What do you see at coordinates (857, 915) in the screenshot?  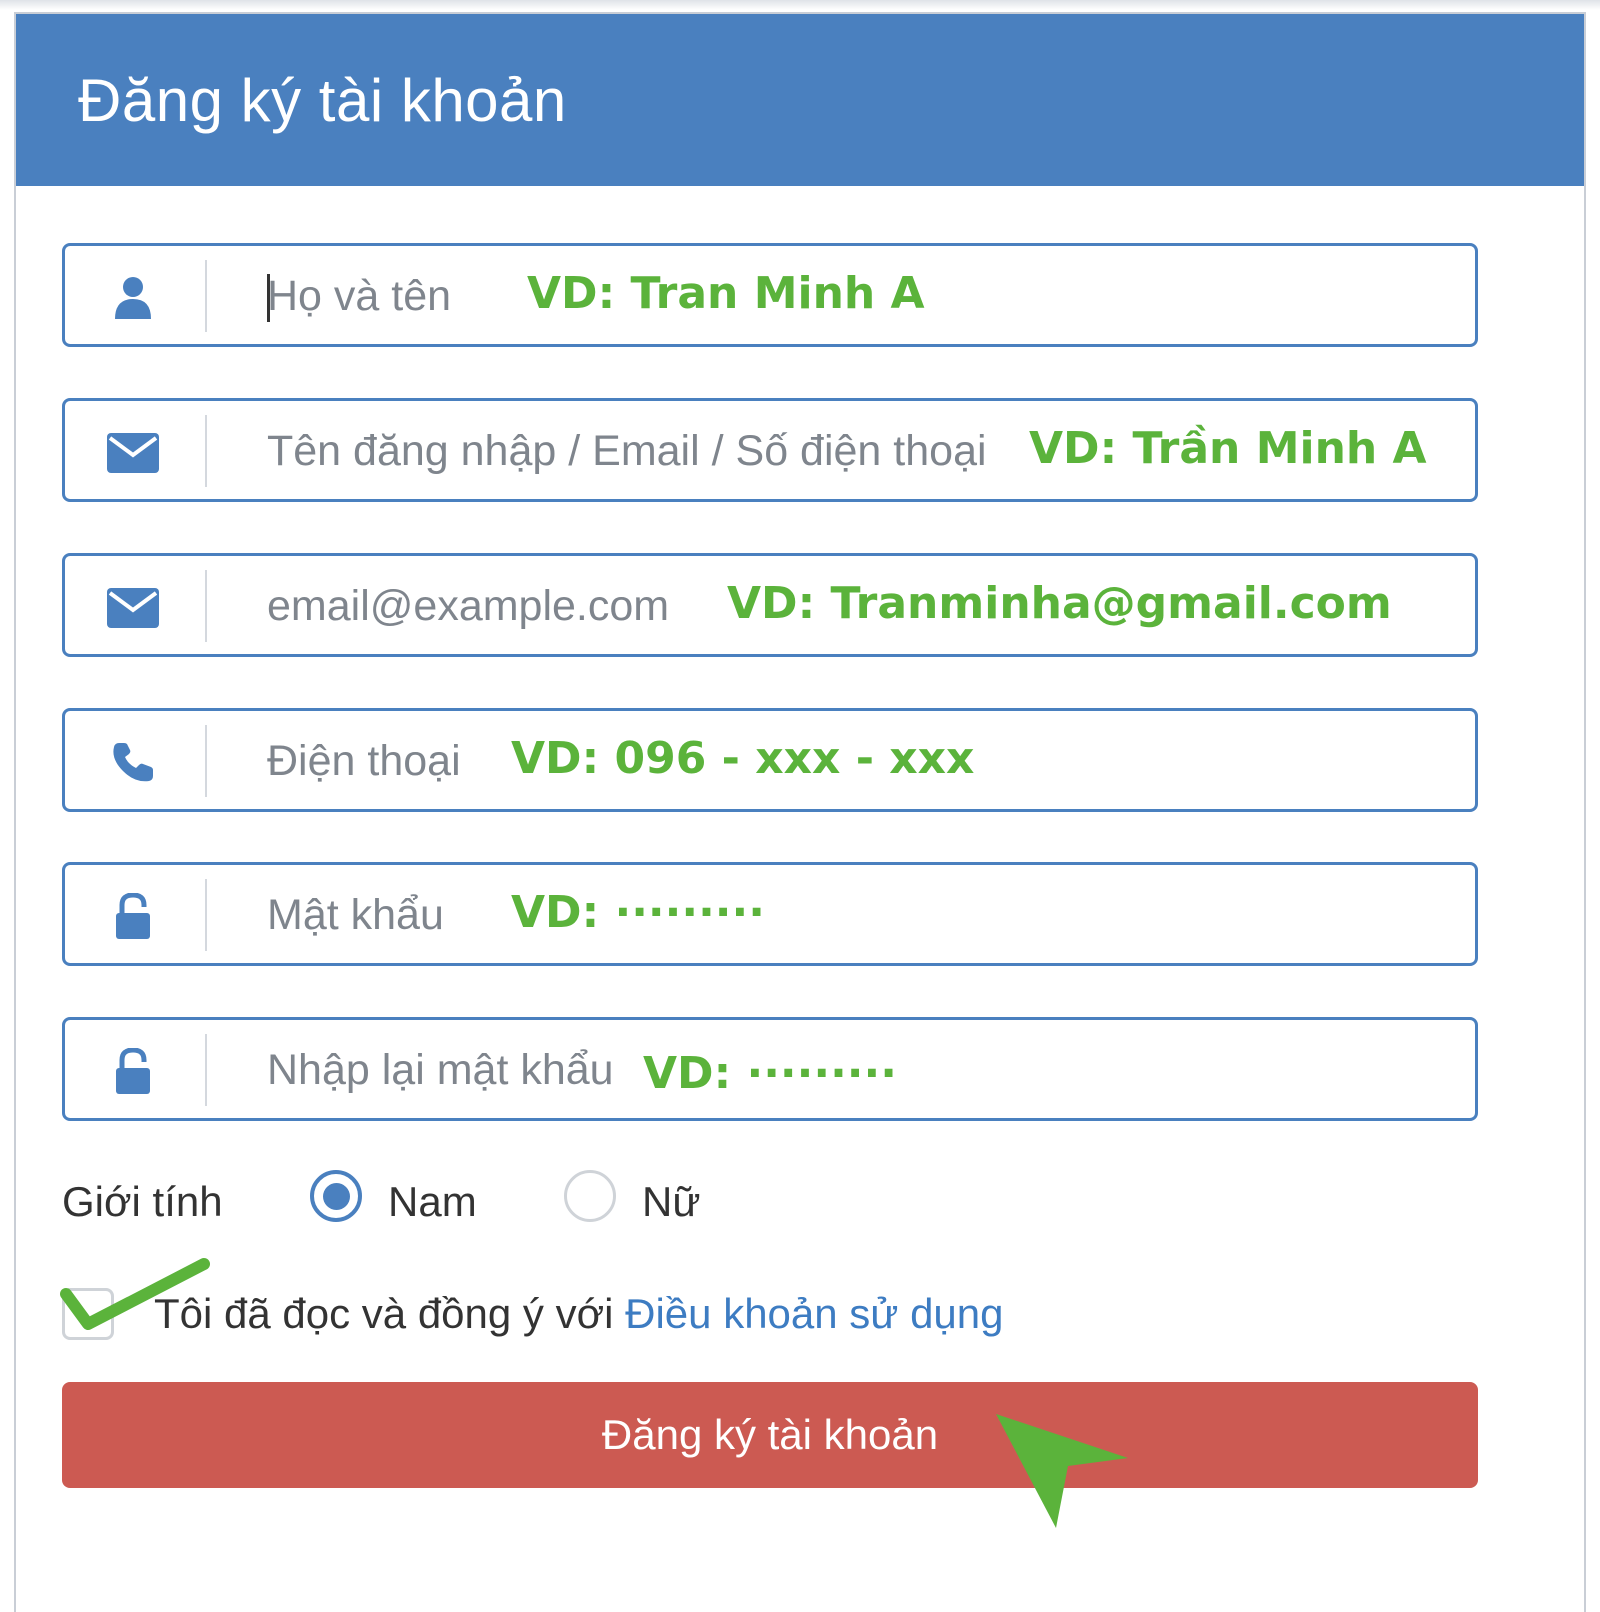 I see `password-input` at bounding box center [857, 915].